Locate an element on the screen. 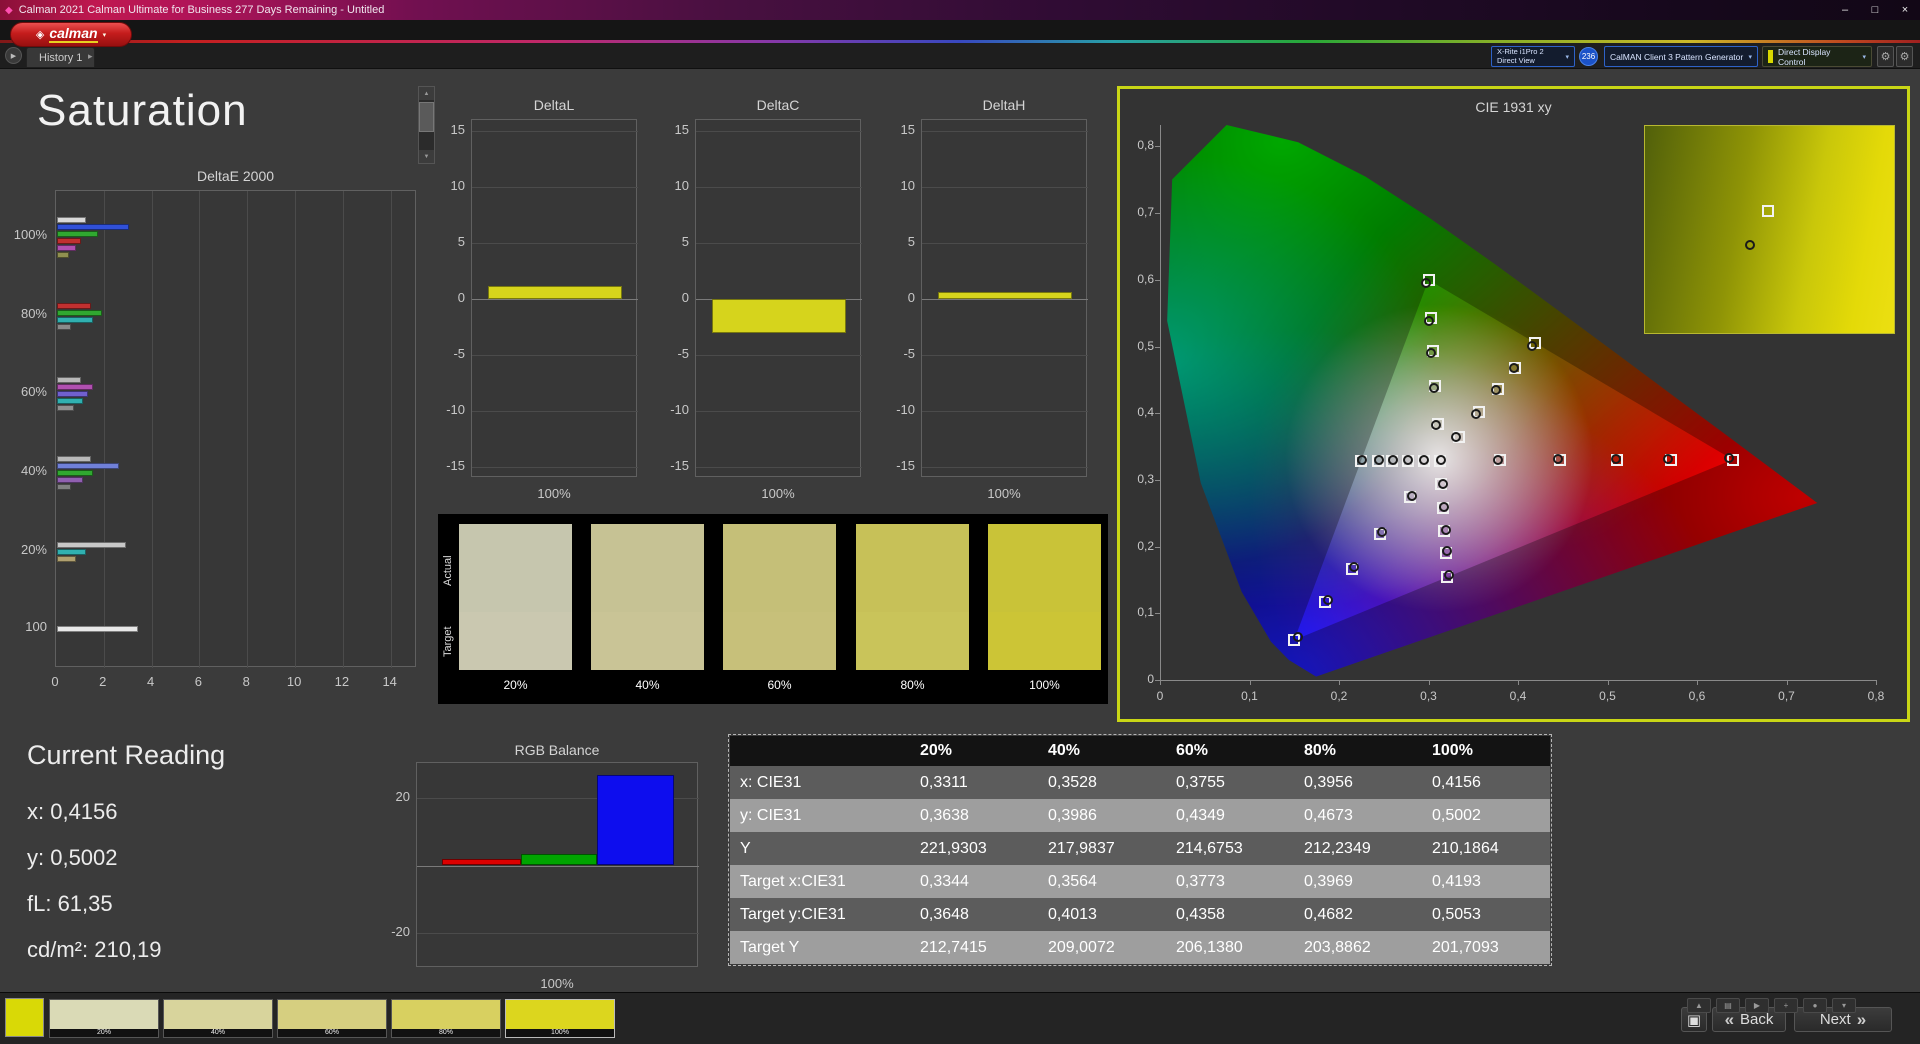  next-arrow-icon: » is located at coordinates (1861, 1019).